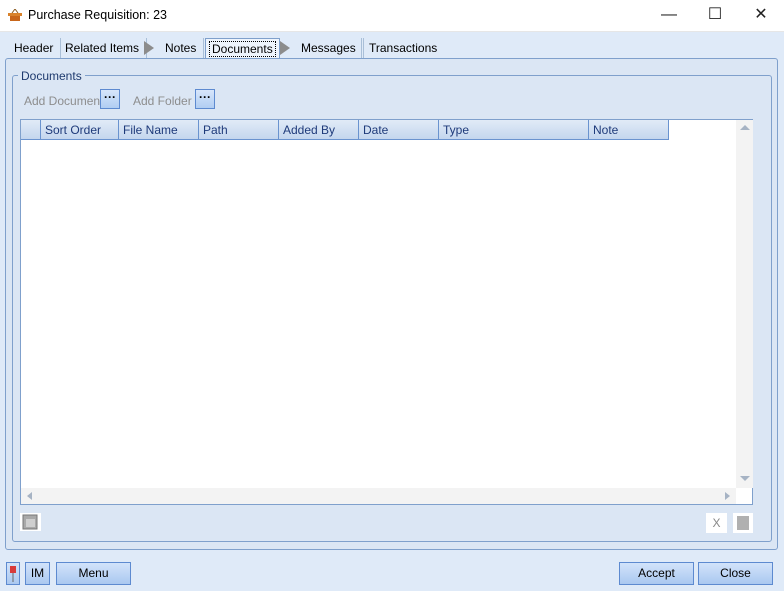  What do you see at coordinates (743, 523) in the screenshot?
I see `document-icon` at bounding box center [743, 523].